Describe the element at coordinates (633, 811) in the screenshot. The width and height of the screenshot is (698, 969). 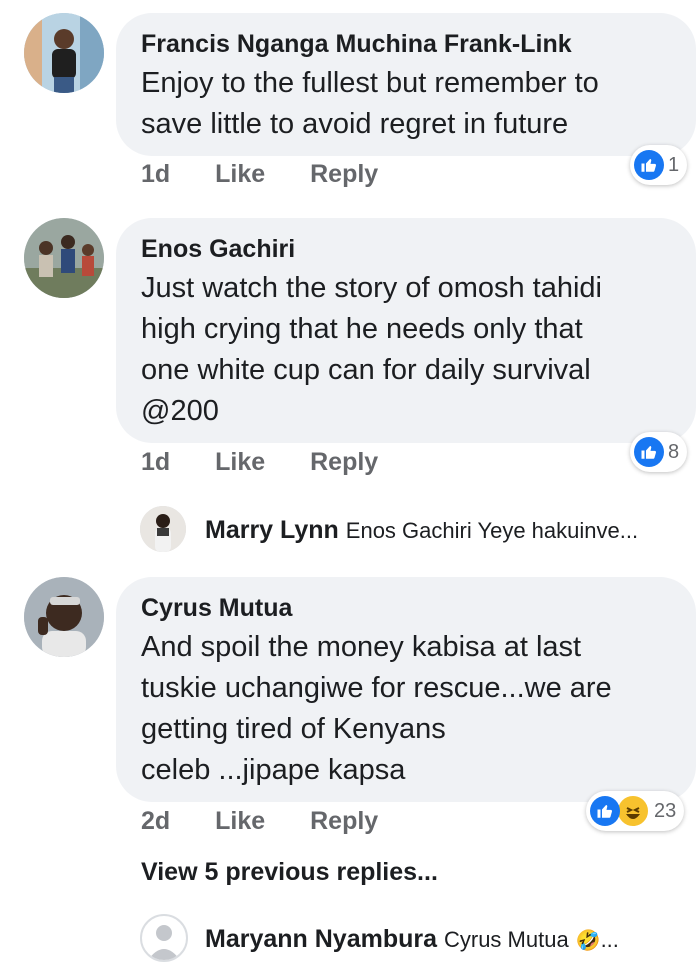
I see `haha-reaction-icon` at that location.